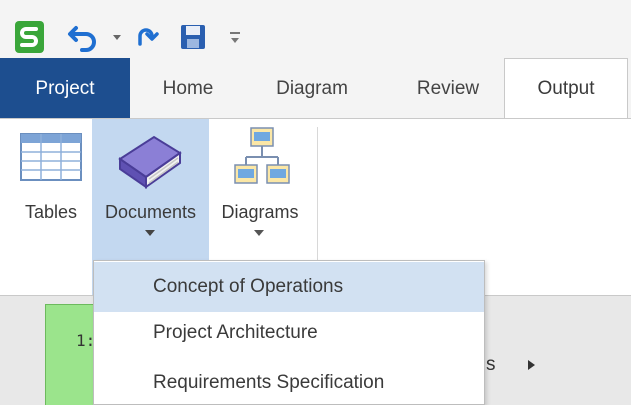 The width and height of the screenshot is (631, 405). Describe the element at coordinates (262, 155) in the screenshot. I see `diagram-icon` at that location.